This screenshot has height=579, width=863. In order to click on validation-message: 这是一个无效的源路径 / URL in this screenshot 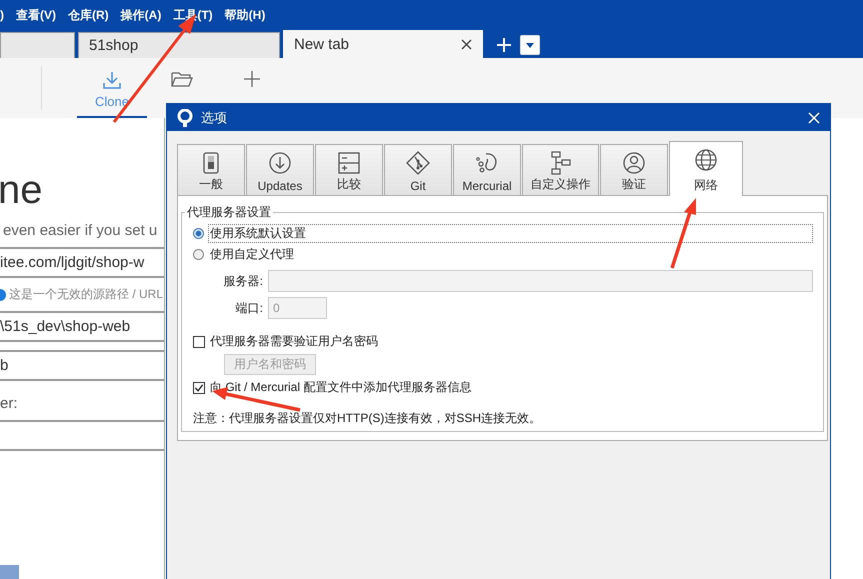, I will do `click(86, 294)`.